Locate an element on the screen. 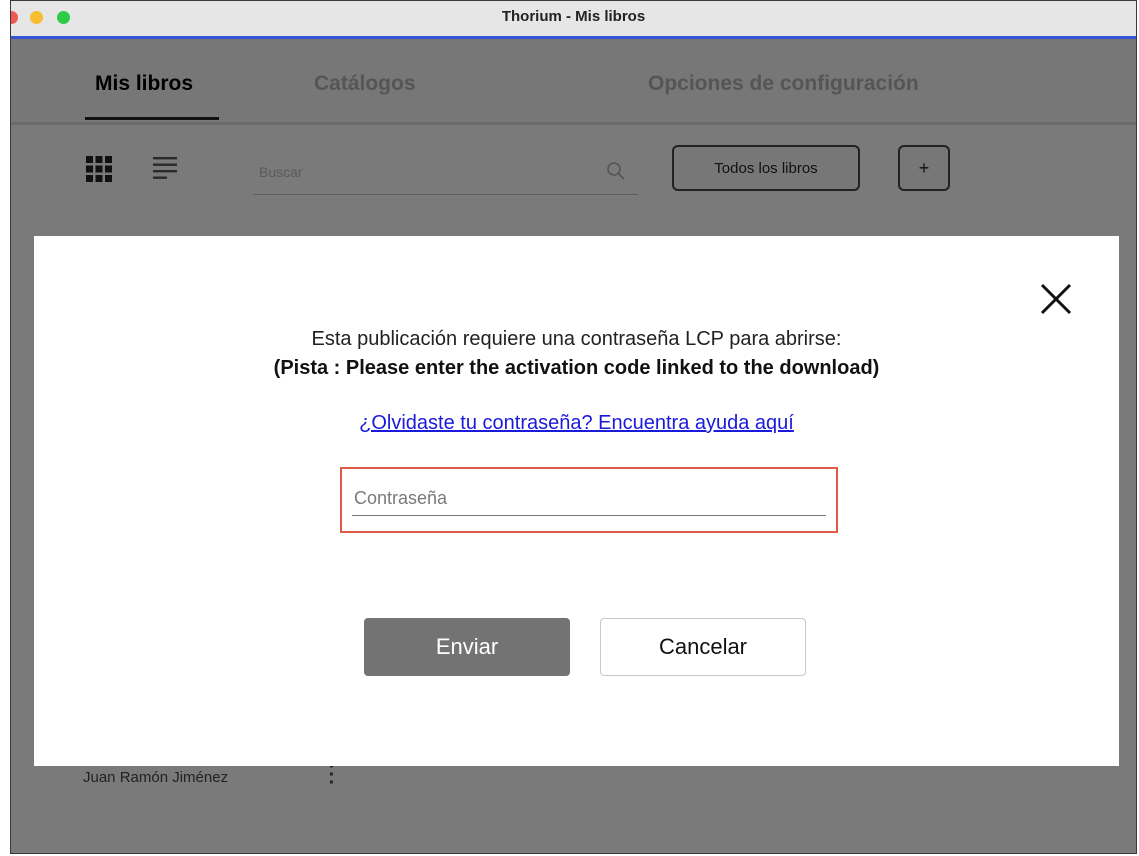 This screenshot has width=1139, height=856. close-icon is located at coordinates (1056, 299).